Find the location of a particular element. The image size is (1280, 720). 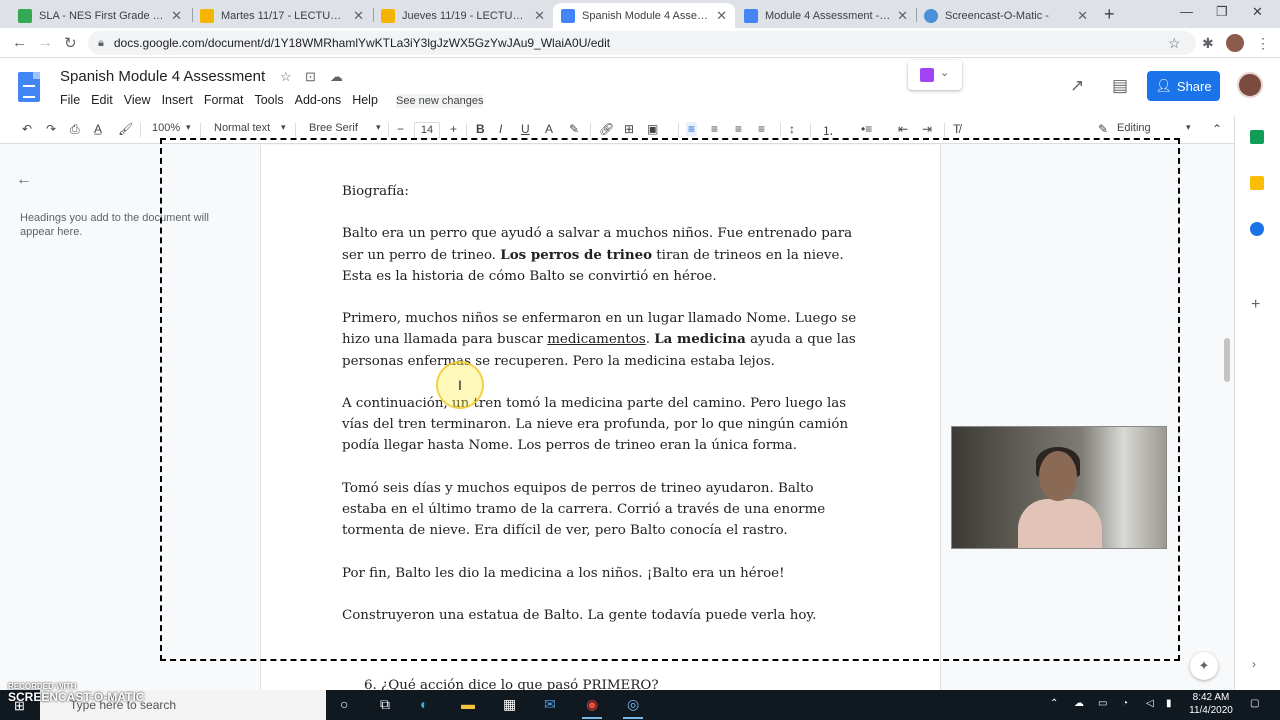

mail-icon: ✉ is located at coordinates (550, 704).